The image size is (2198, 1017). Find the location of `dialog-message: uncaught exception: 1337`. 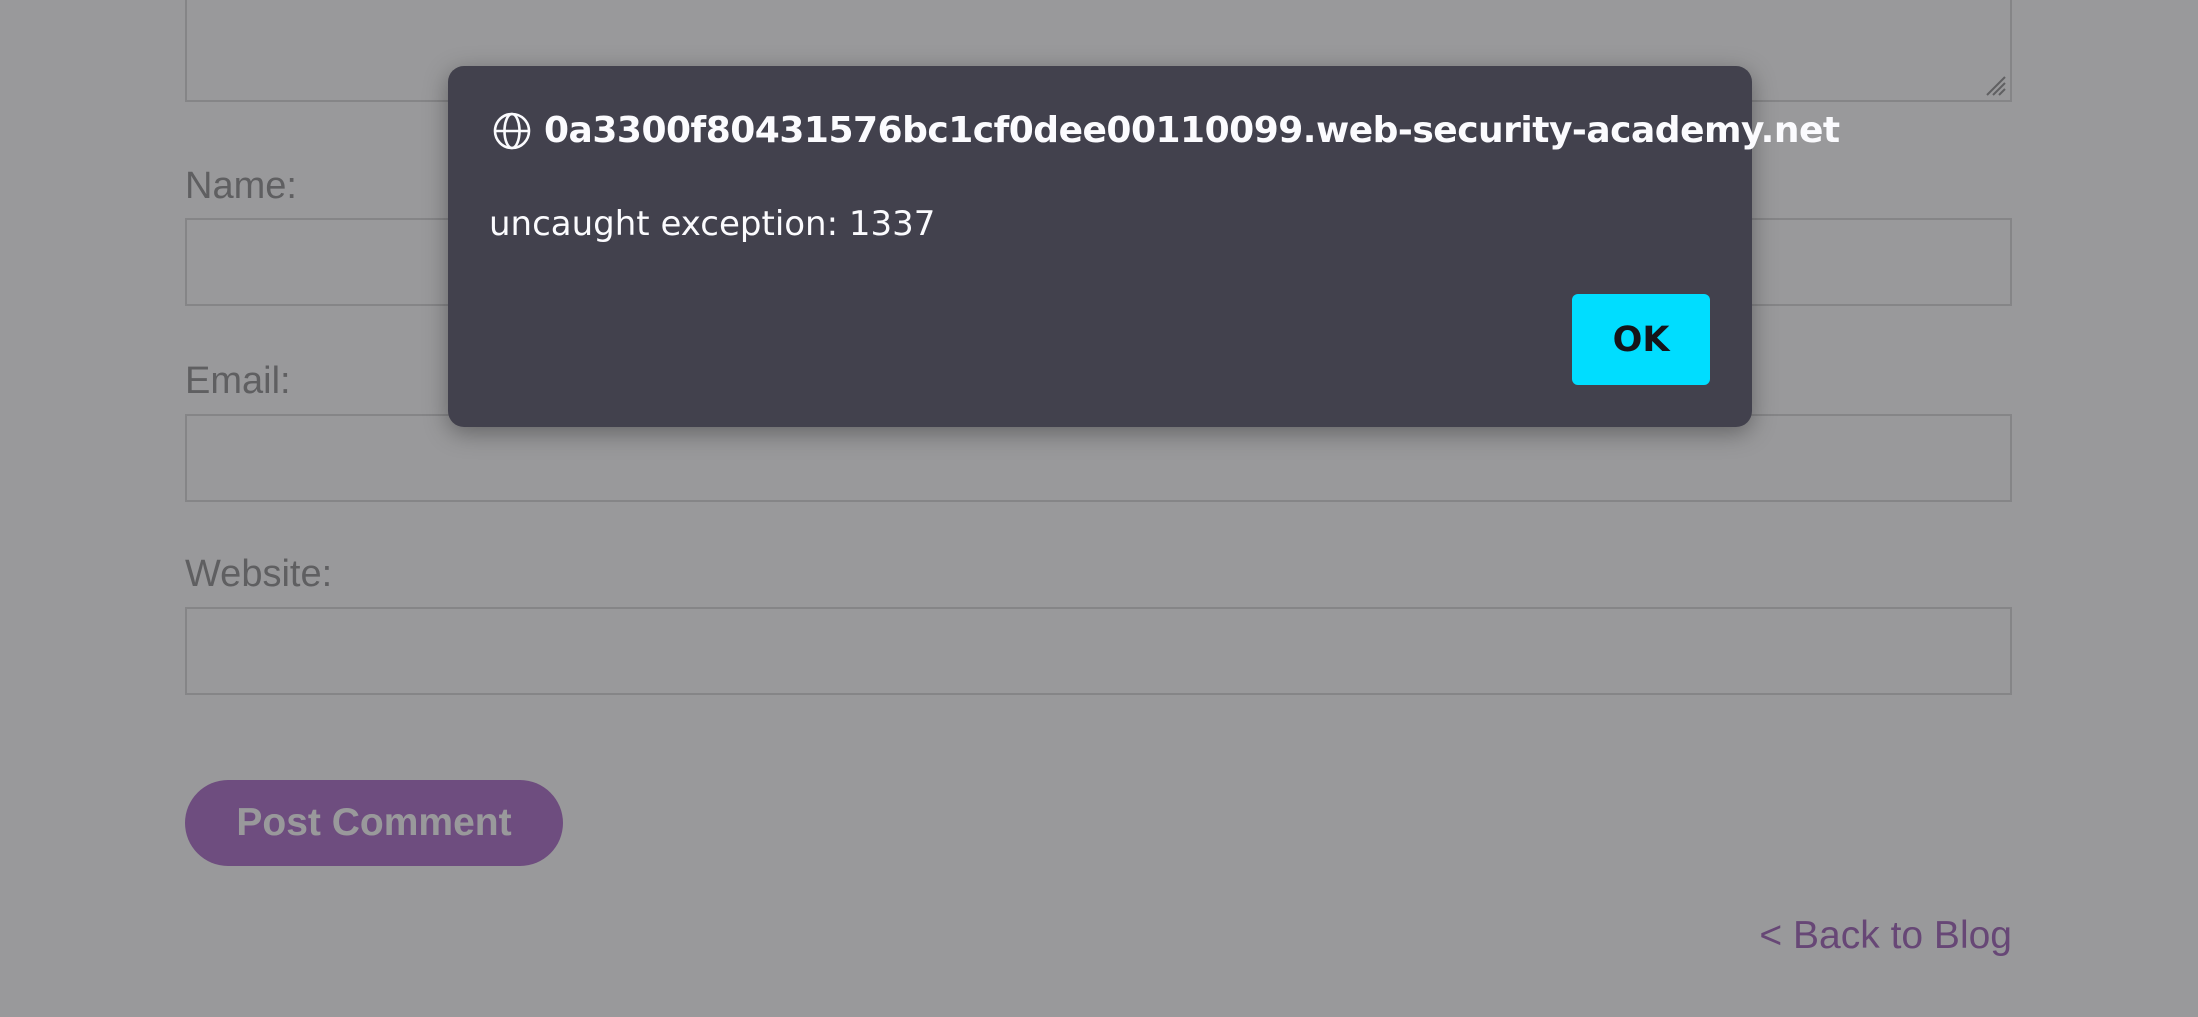

dialog-message: uncaught exception: 1337 is located at coordinates (712, 224).